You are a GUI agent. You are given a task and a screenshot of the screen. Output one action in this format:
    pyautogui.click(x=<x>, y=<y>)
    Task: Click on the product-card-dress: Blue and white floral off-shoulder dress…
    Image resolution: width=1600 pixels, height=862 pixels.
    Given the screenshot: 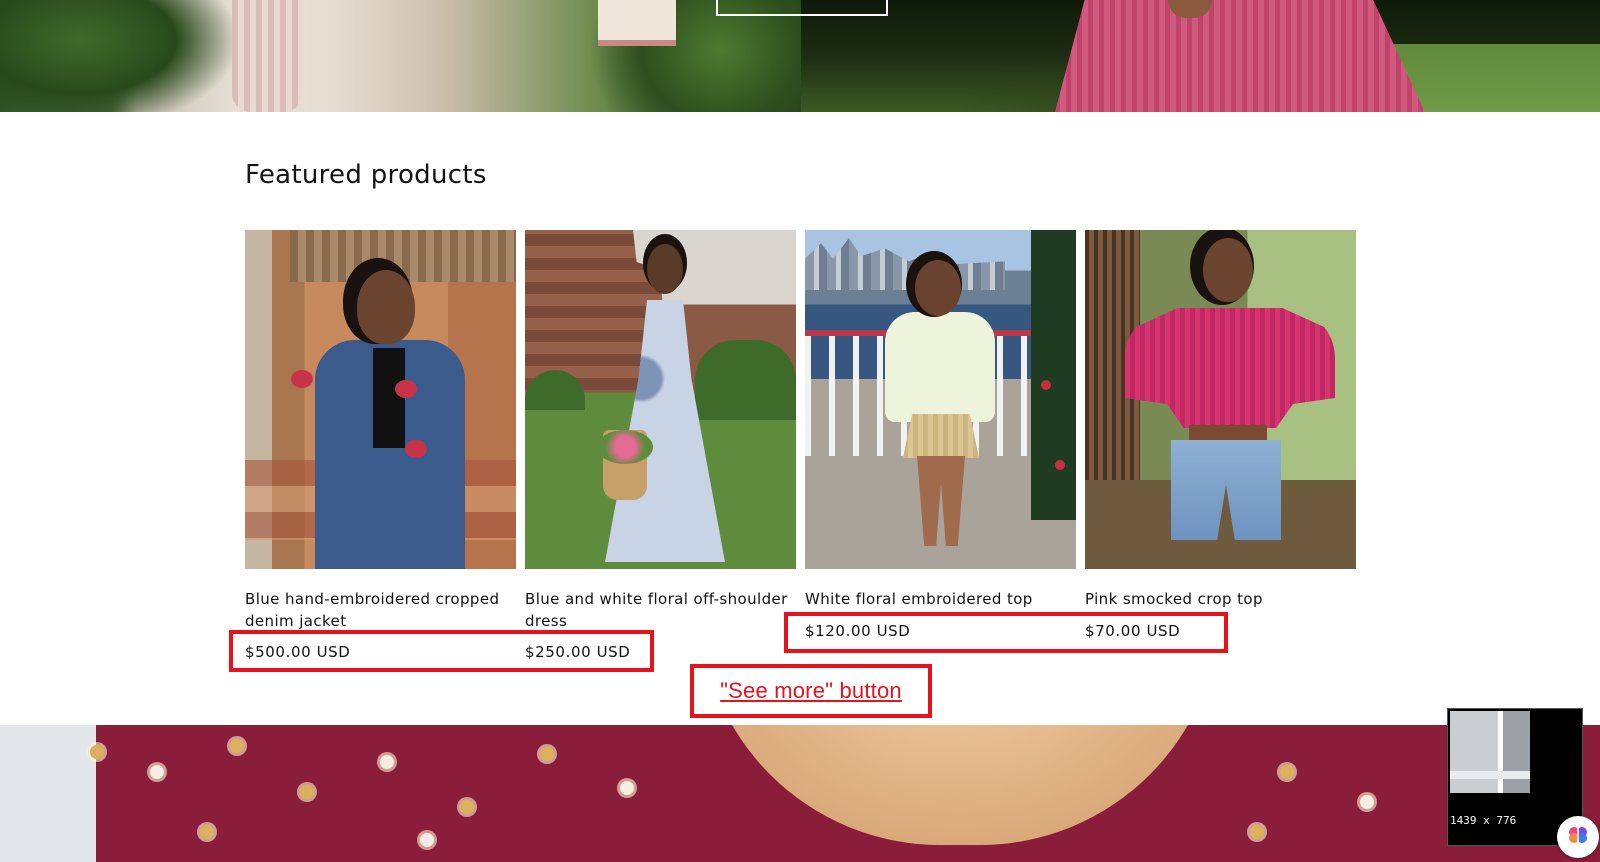 What is the action you would take?
    pyautogui.click(x=660, y=445)
    